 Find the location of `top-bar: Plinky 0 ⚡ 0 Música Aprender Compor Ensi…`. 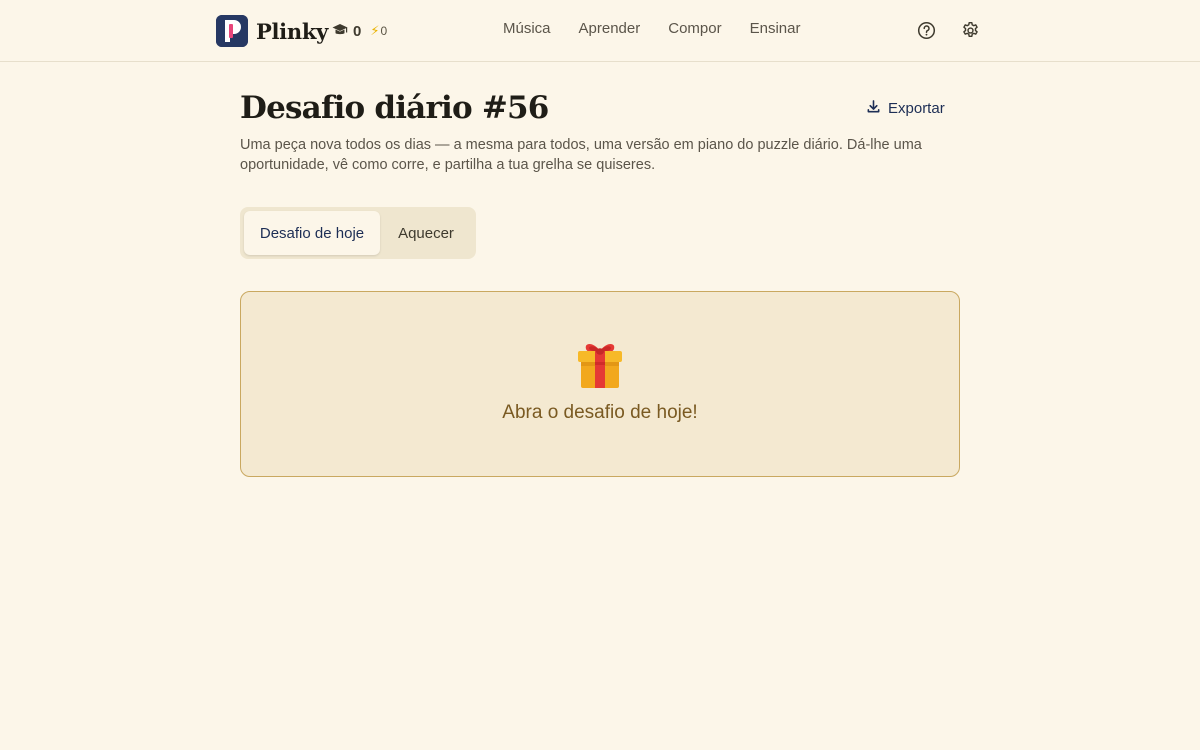

top-bar: Plinky 0 ⚡ 0 Música Aprender Compor Ensi… is located at coordinates (600, 31).